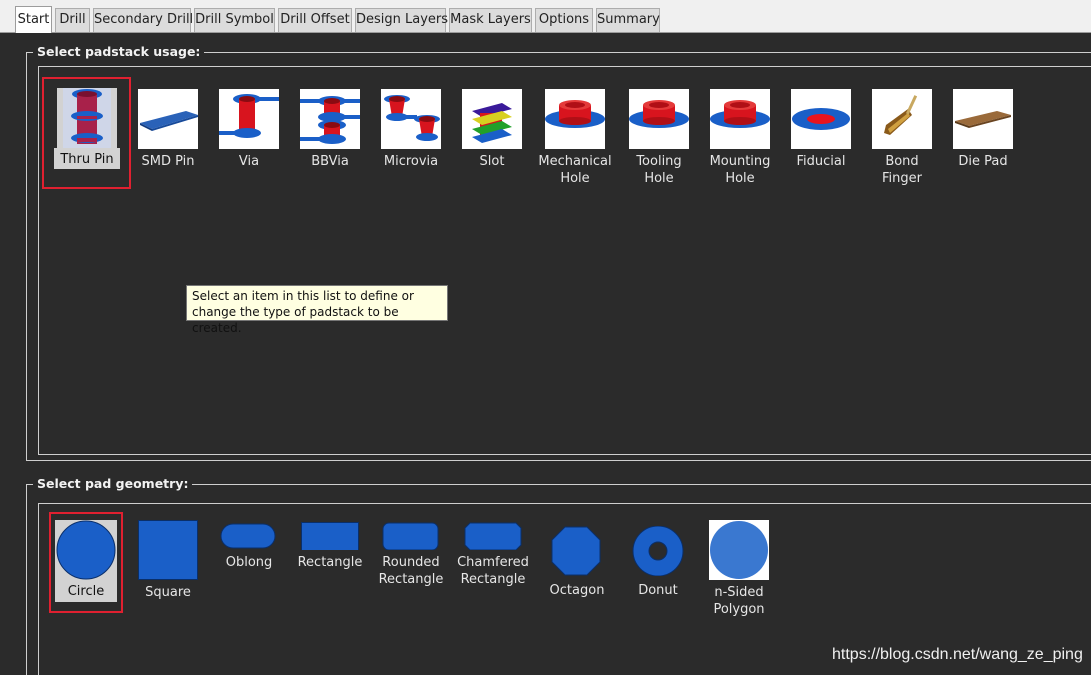 This screenshot has width=1091, height=675. What do you see at coordinates (330, 161) in the screenshot?
I see `usage-label-bbvia: BBVia` at bounding box center [330, 161].